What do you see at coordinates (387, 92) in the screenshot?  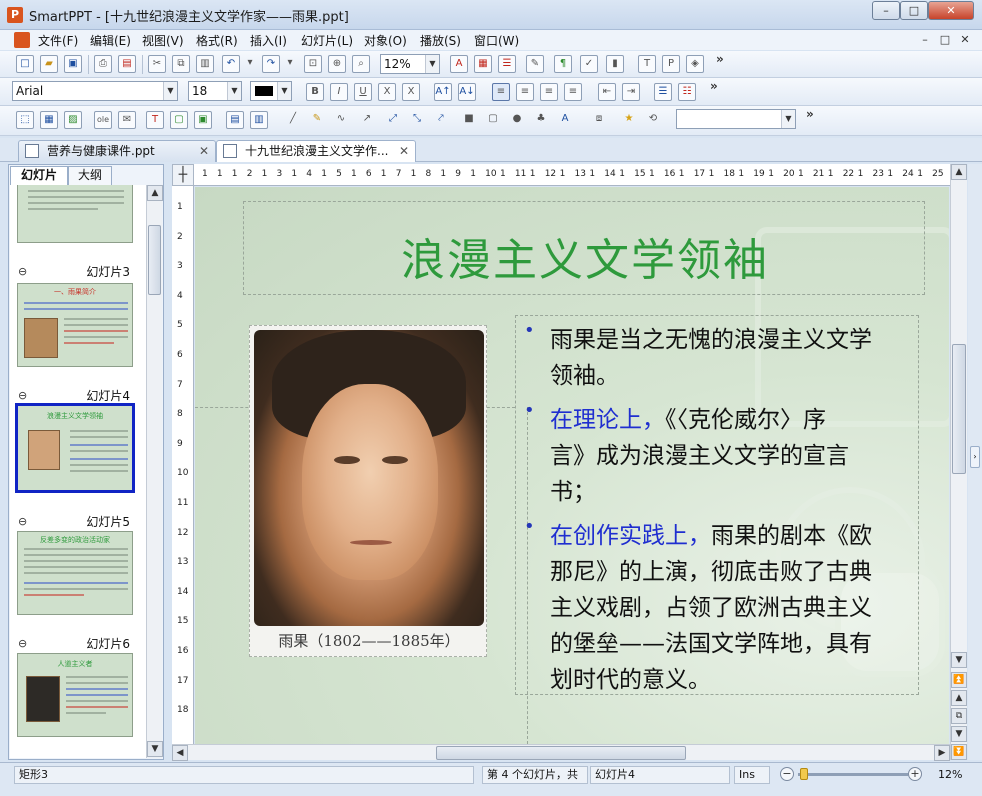 I see `strikethrough-icon: X` at bounding box center [387, 92].